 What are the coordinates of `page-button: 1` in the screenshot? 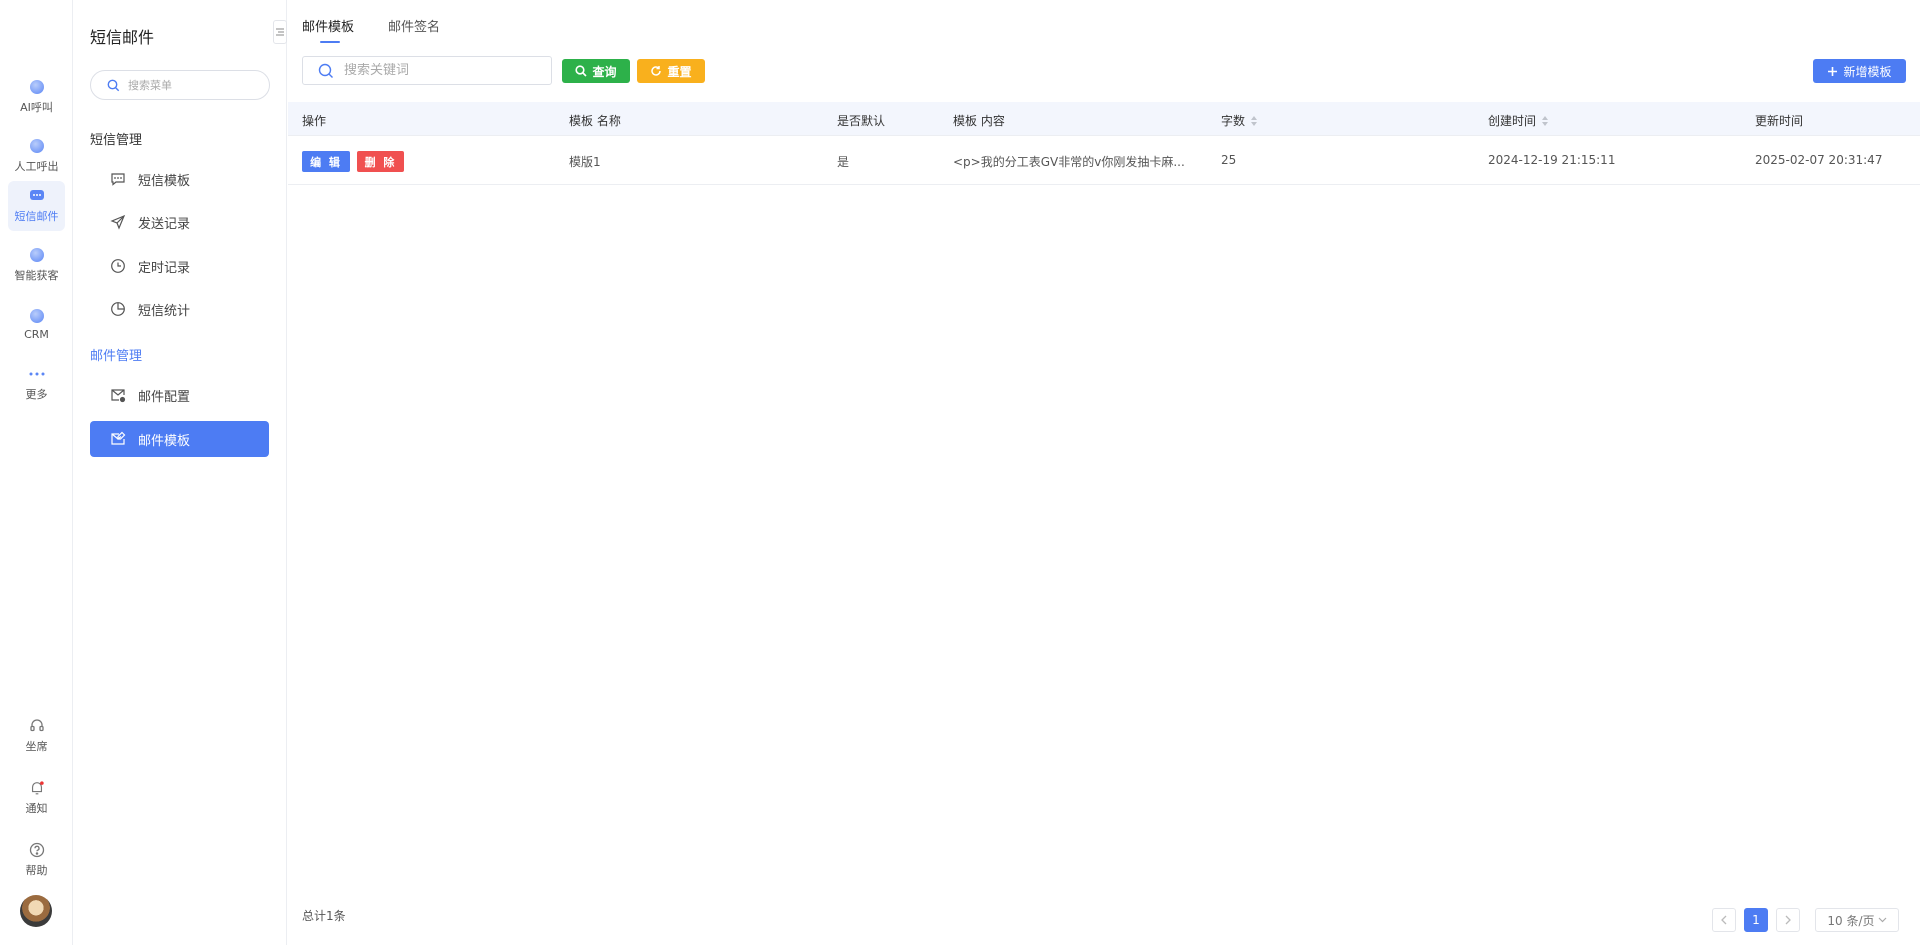 It's located at (1756, 920).